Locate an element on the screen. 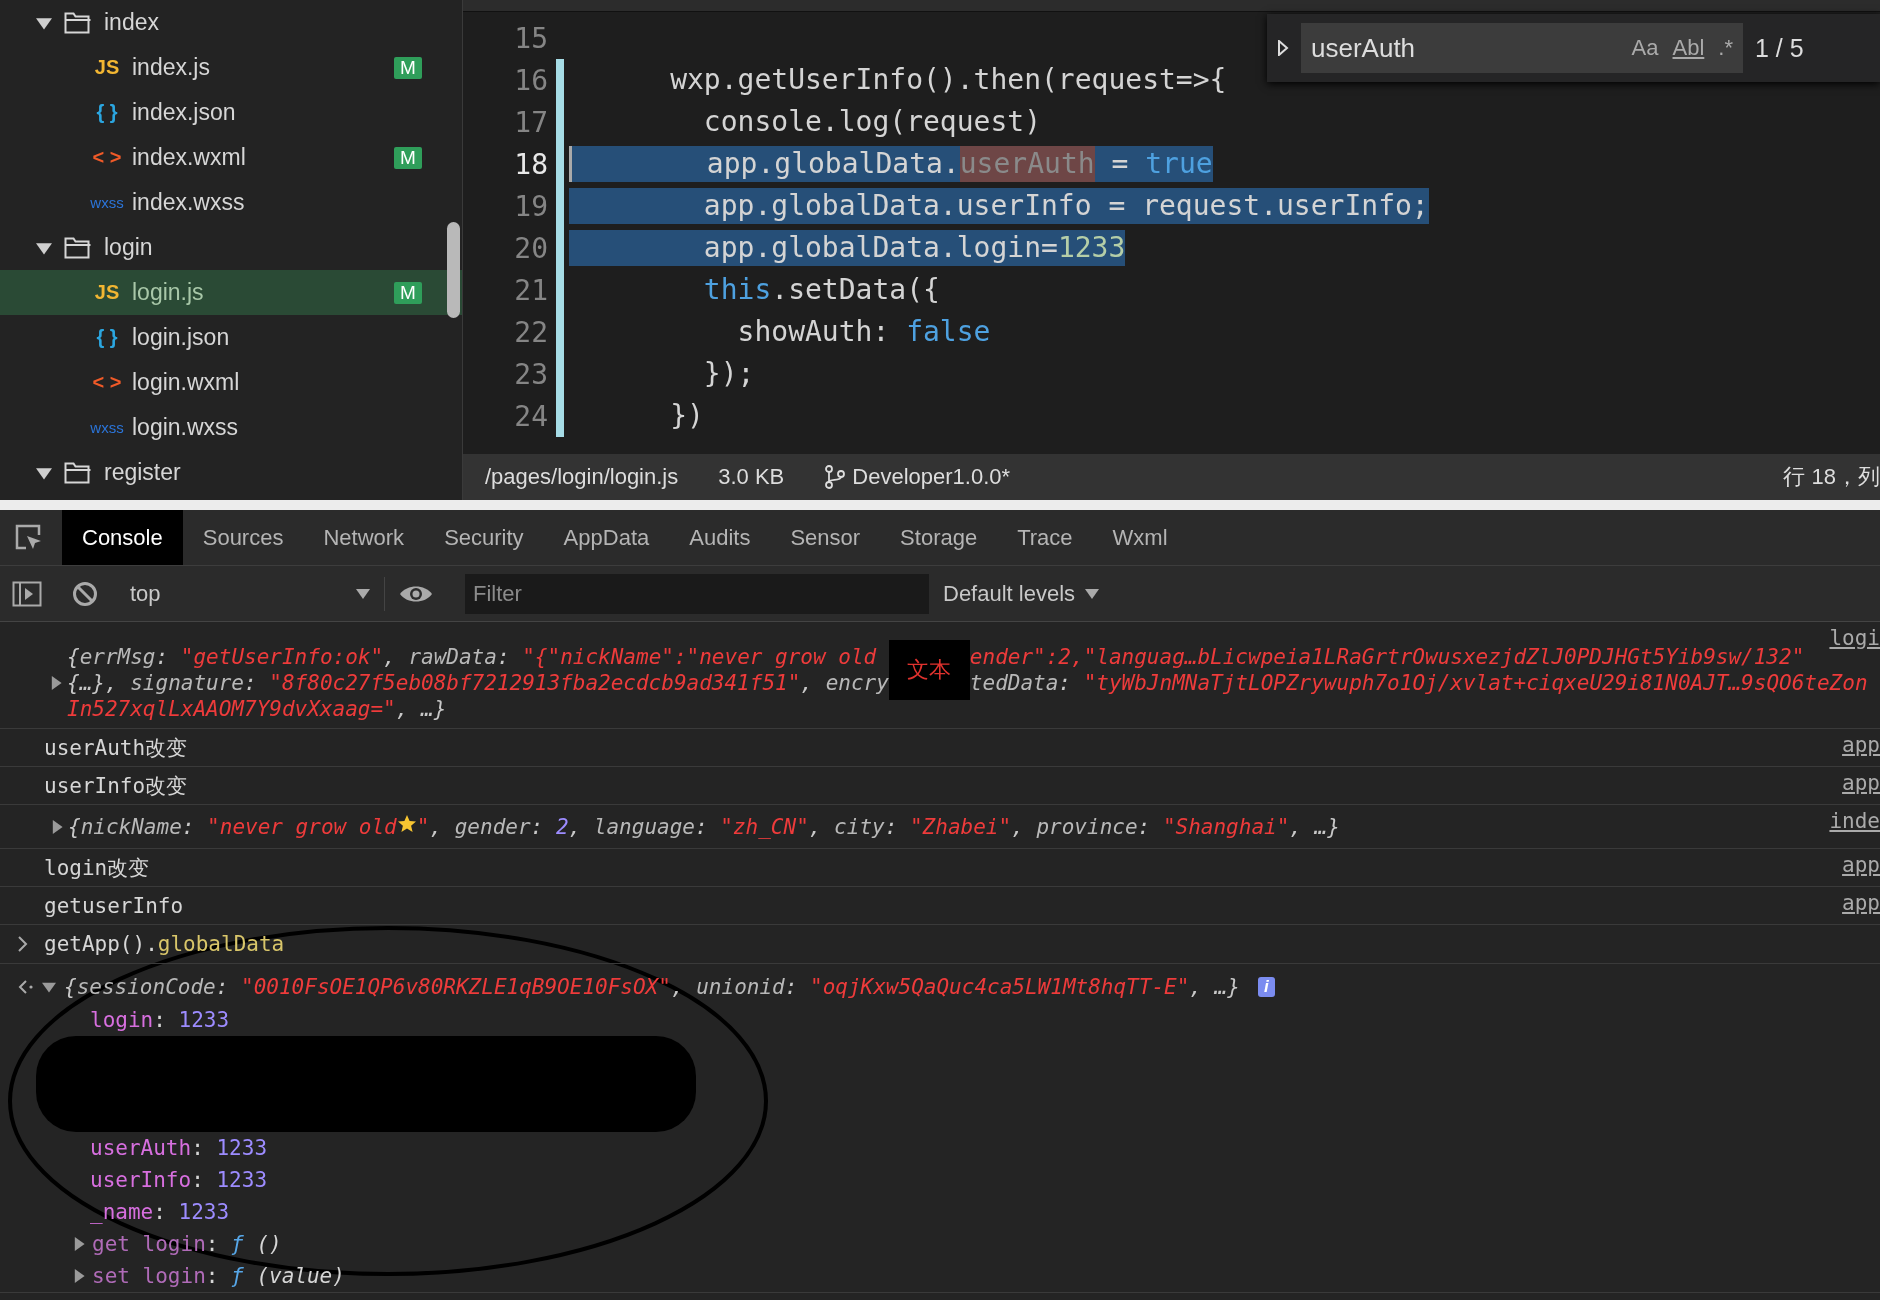  file-item: < > login.wxml is located at coordinates (231, 382).